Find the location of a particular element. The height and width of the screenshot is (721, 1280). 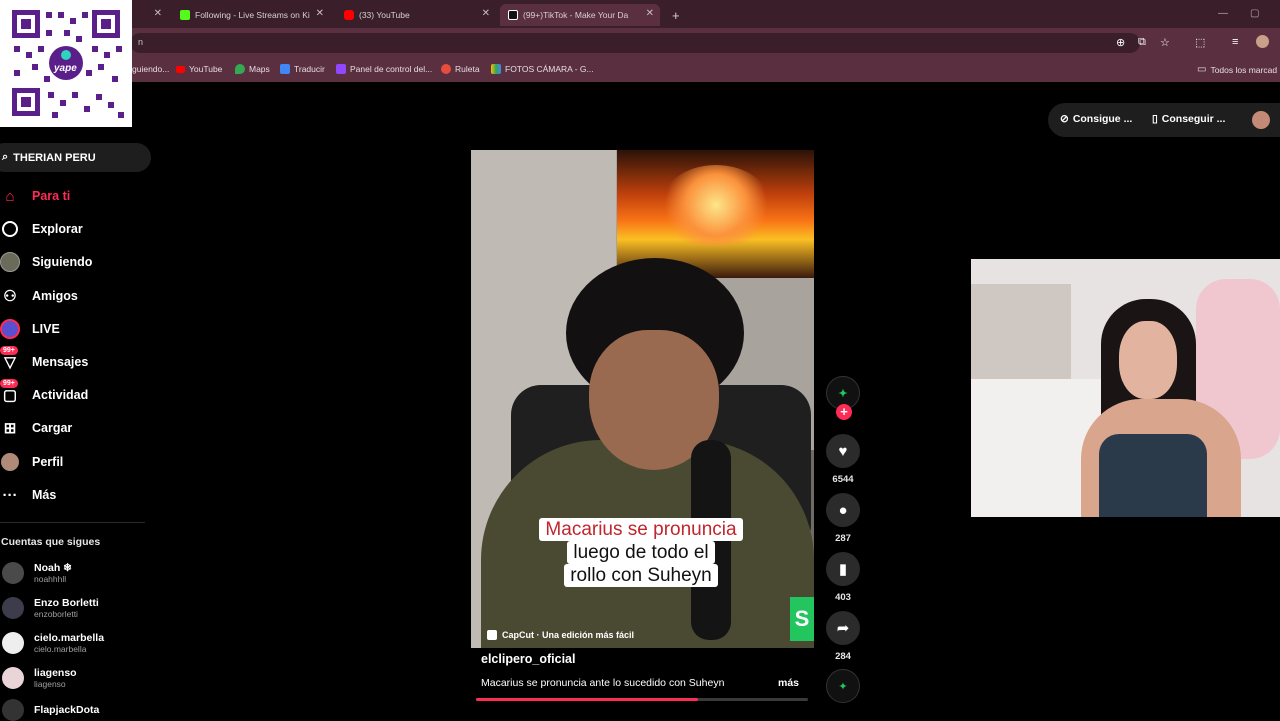

following-account: Noah ❄ noahhhll is located at coordinates (37, 573).